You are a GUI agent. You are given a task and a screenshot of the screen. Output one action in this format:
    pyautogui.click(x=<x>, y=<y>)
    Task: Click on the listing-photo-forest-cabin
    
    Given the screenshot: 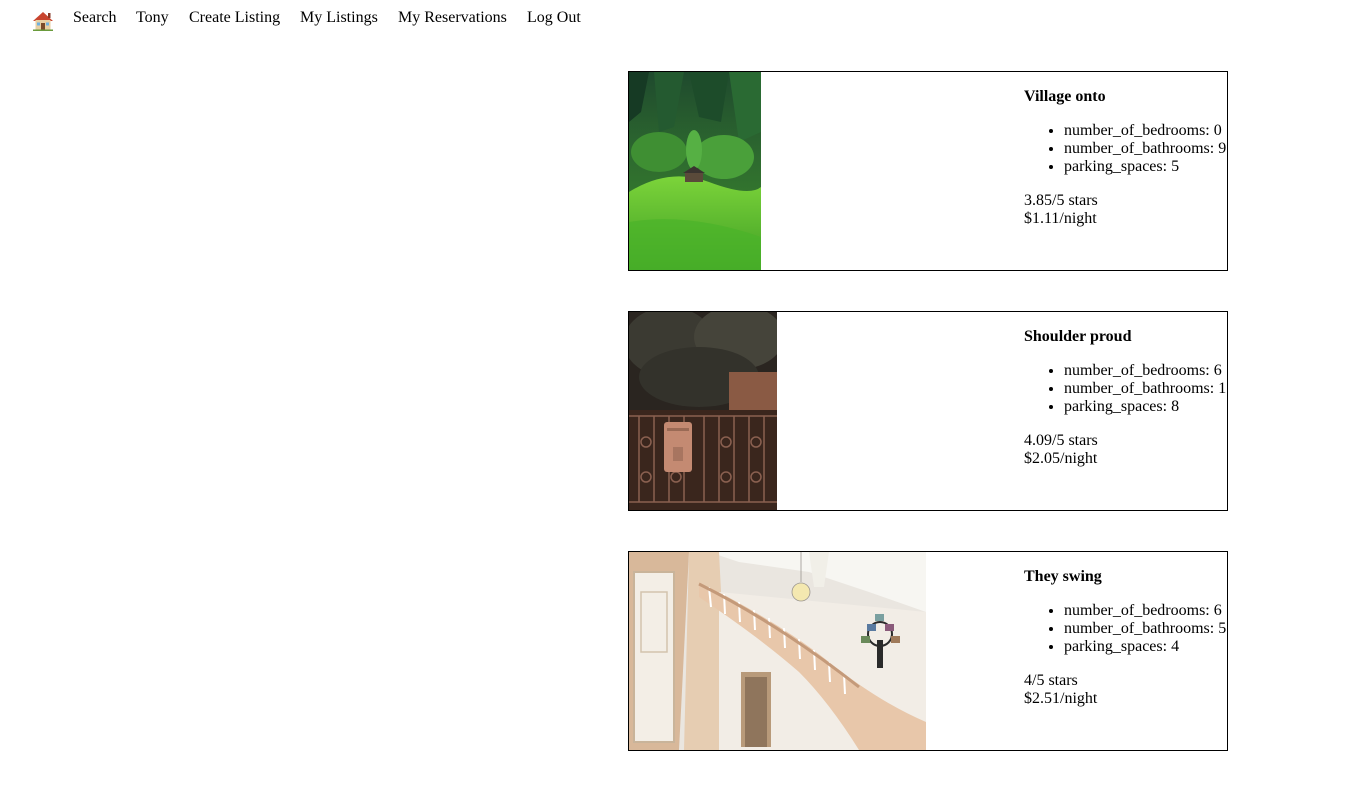 What is the action you would take?
    pyautogui.click(x=695, y=171)
    